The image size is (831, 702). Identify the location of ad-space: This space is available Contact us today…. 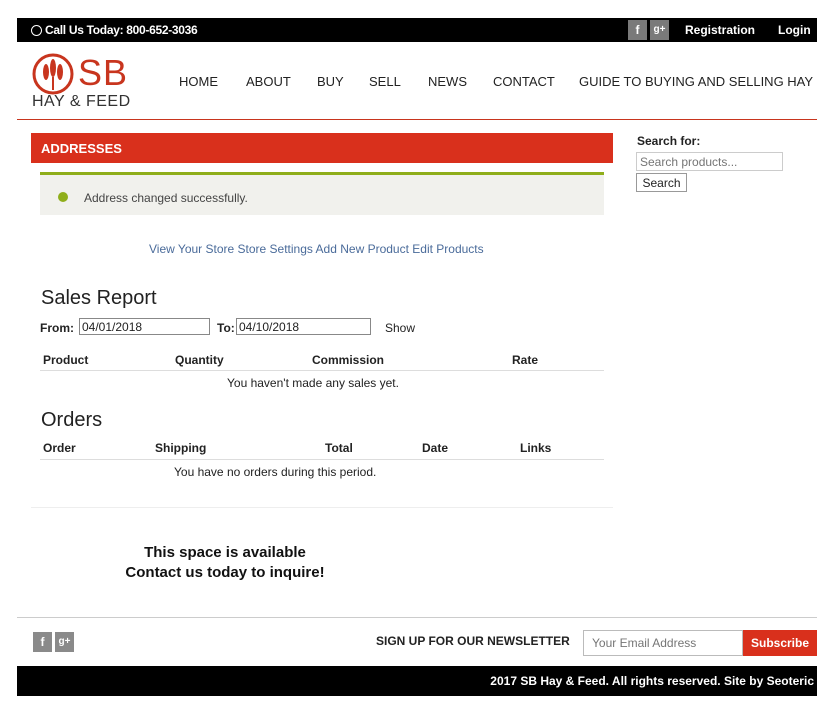
(225, 563).